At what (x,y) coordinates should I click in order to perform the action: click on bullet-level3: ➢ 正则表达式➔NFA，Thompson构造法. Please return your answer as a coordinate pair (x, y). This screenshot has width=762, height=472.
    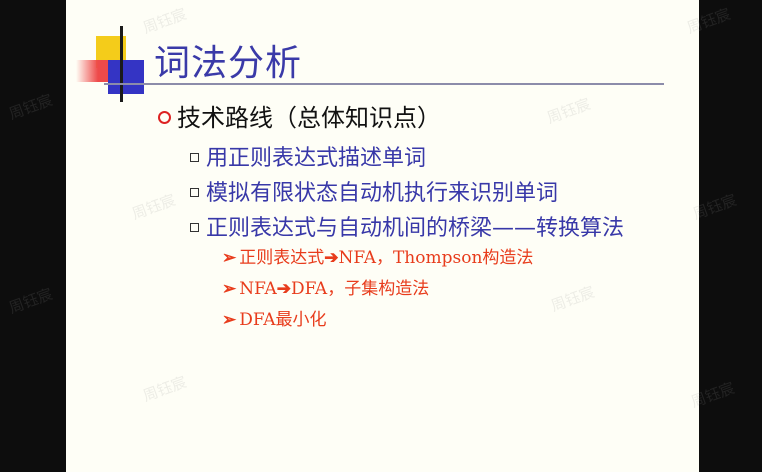
    Looking at the image, I should click on (377, 255).